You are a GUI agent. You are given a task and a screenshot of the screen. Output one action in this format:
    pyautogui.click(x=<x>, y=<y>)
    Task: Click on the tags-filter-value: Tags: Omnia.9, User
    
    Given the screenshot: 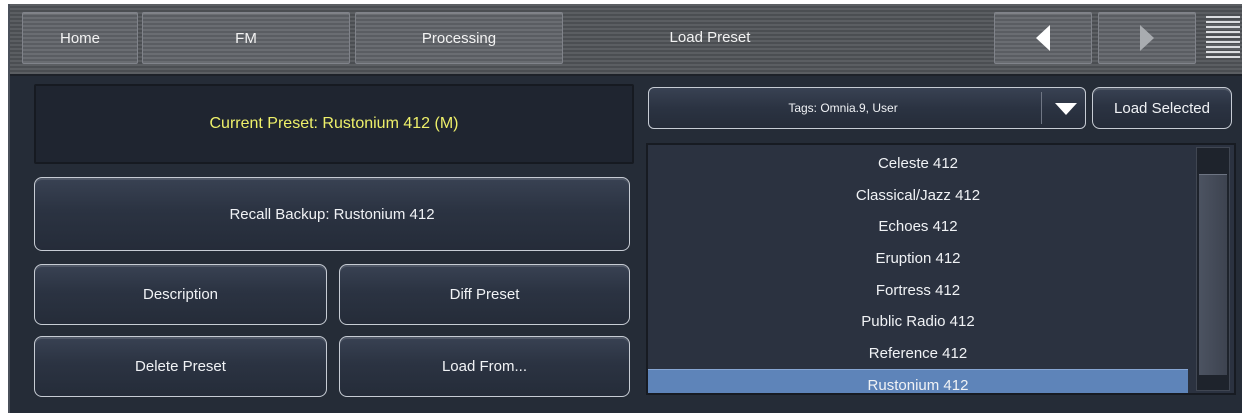 What is the action you would take?
    pyautogui.click(x=843, y=108)
    